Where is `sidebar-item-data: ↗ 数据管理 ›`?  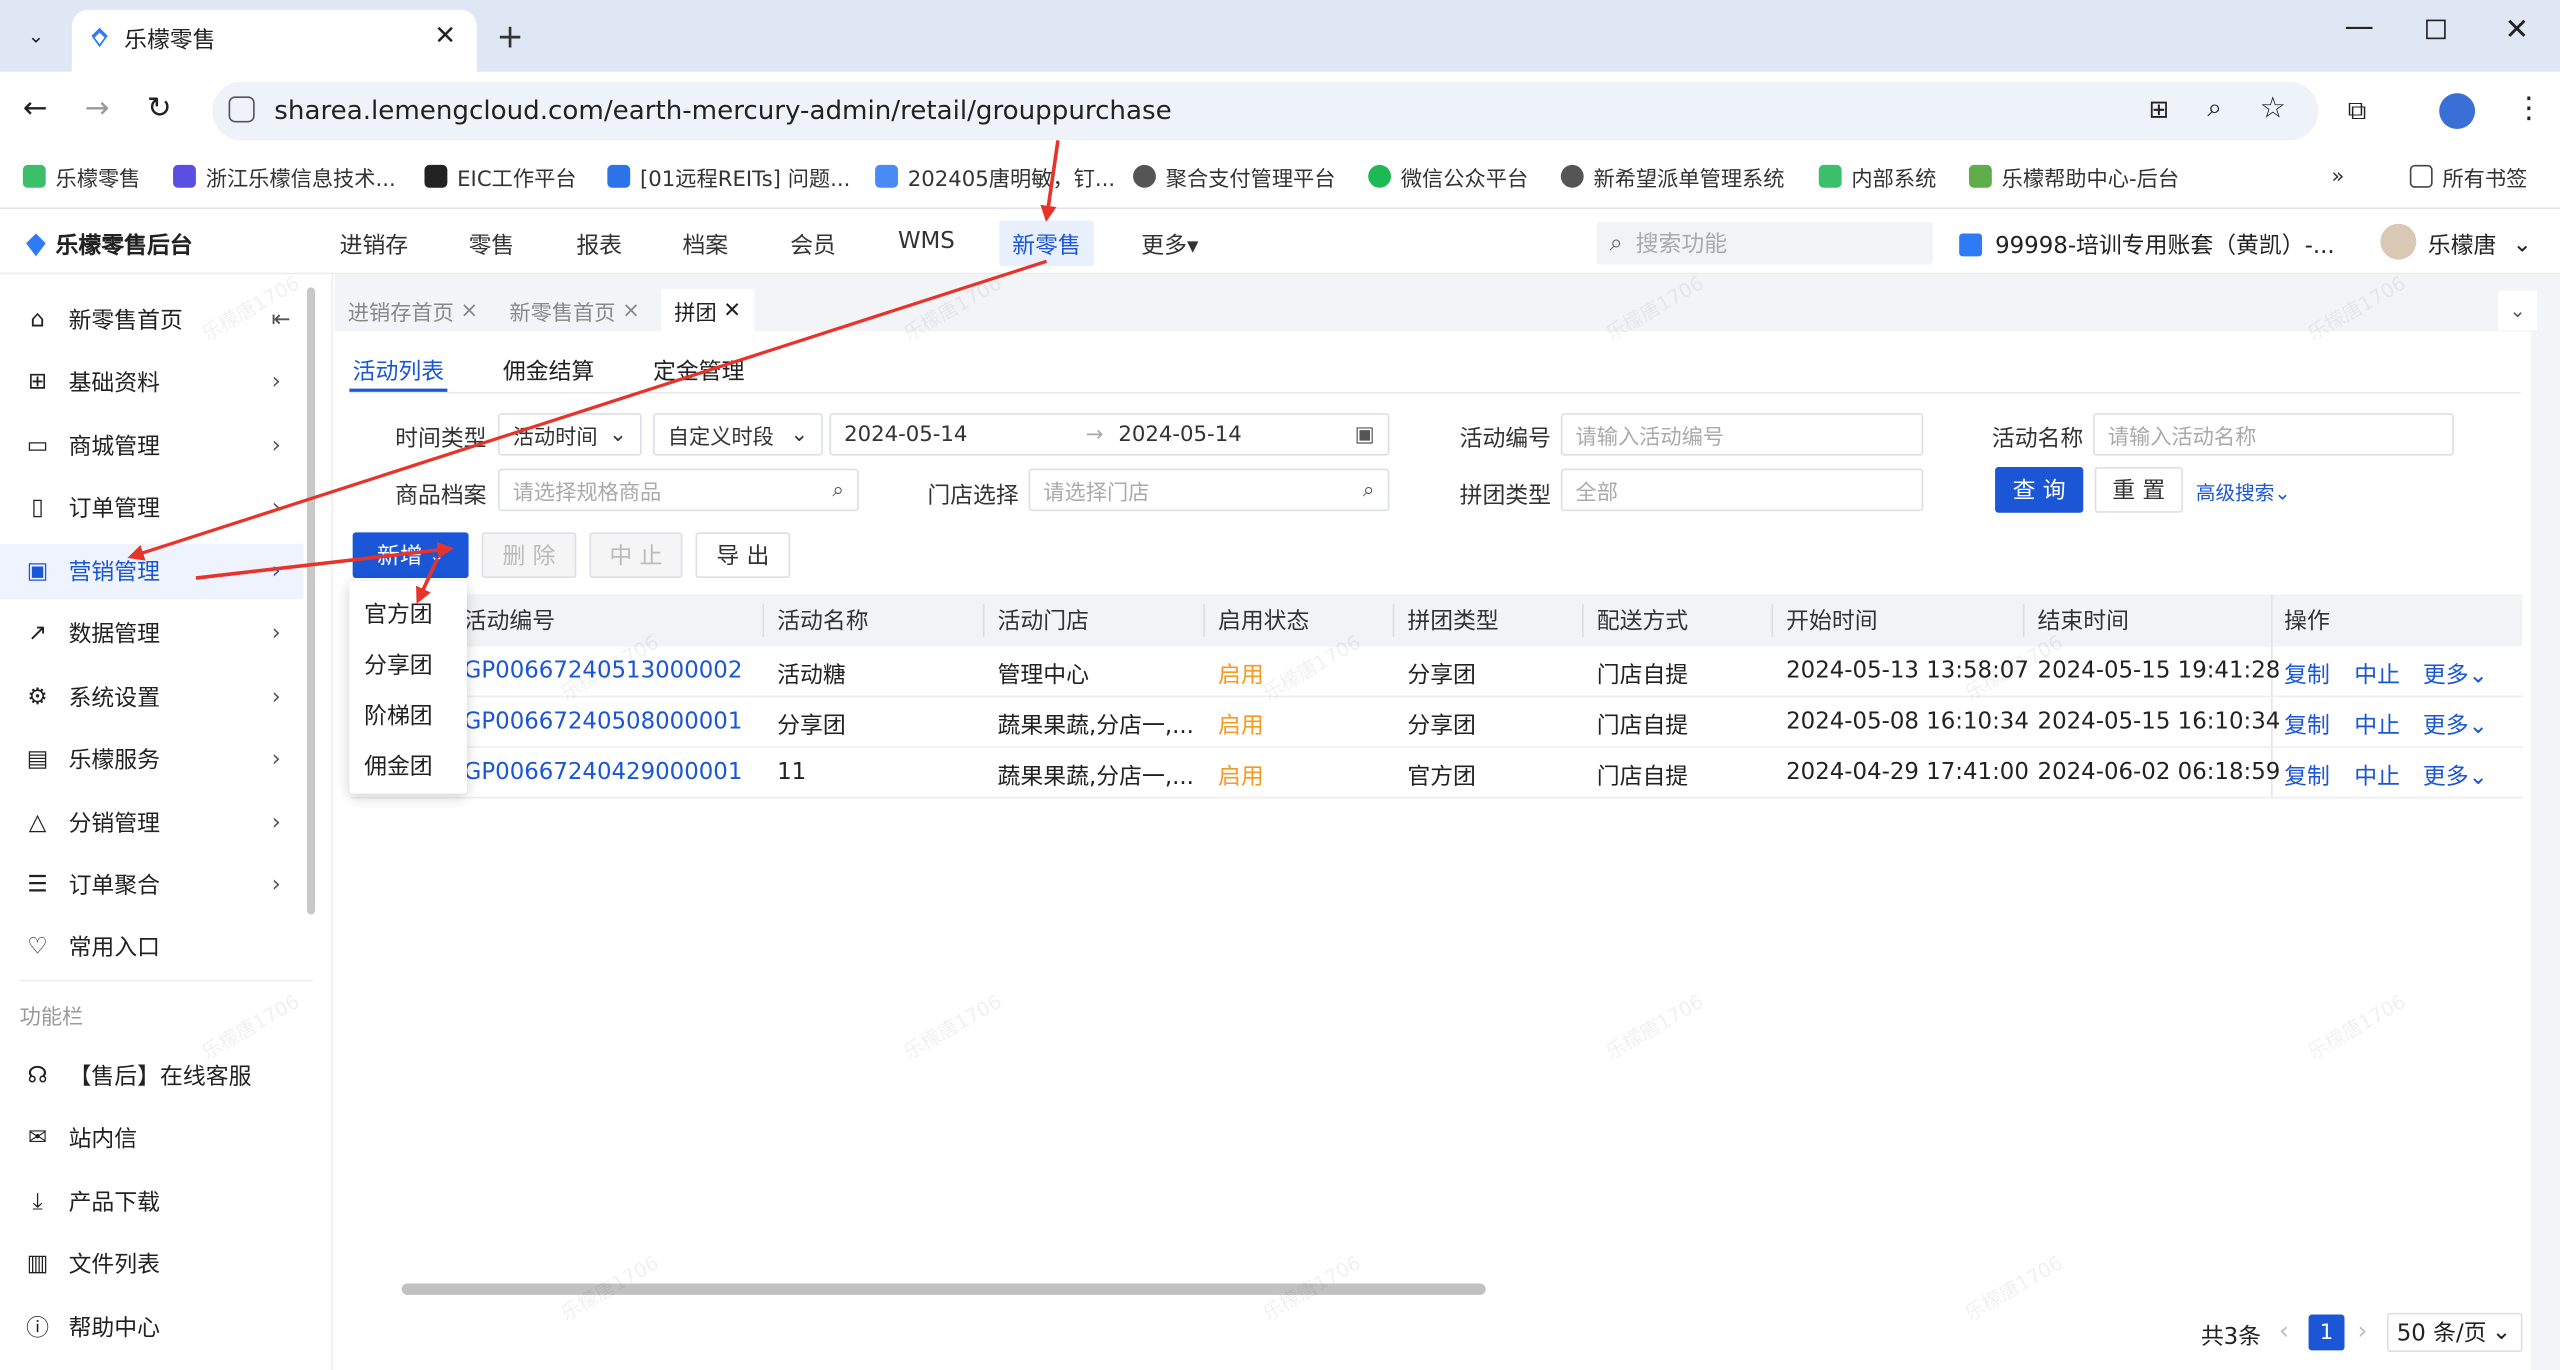
sidebar-item-data: ↗ 数据管理 › is located at coordinates (152, 634).